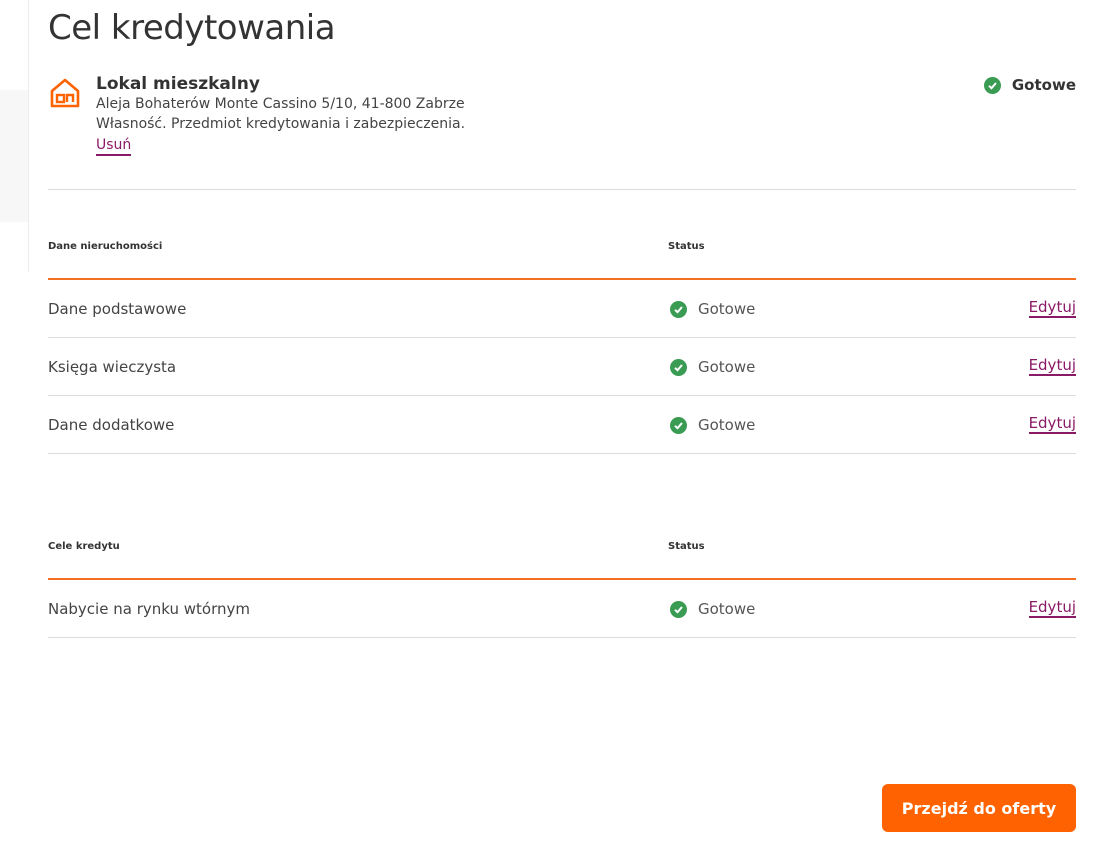 This screenshot has width=1112, height=848. What do you see at coordinates (562, 367) in the screenshot?
I see `table-row: Księga wieczysta Gotowe Edytuj` at bounding box center [562, 367].